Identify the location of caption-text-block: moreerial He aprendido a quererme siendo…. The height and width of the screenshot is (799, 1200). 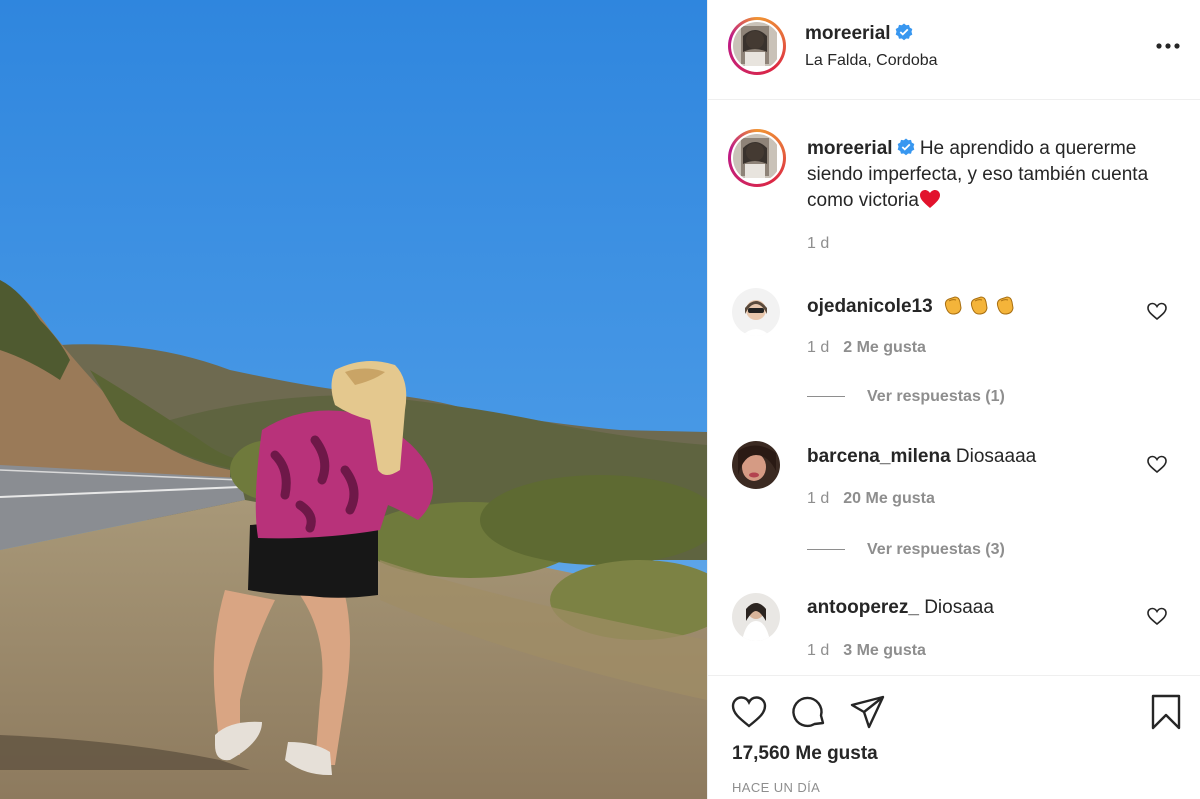
(999, 175).